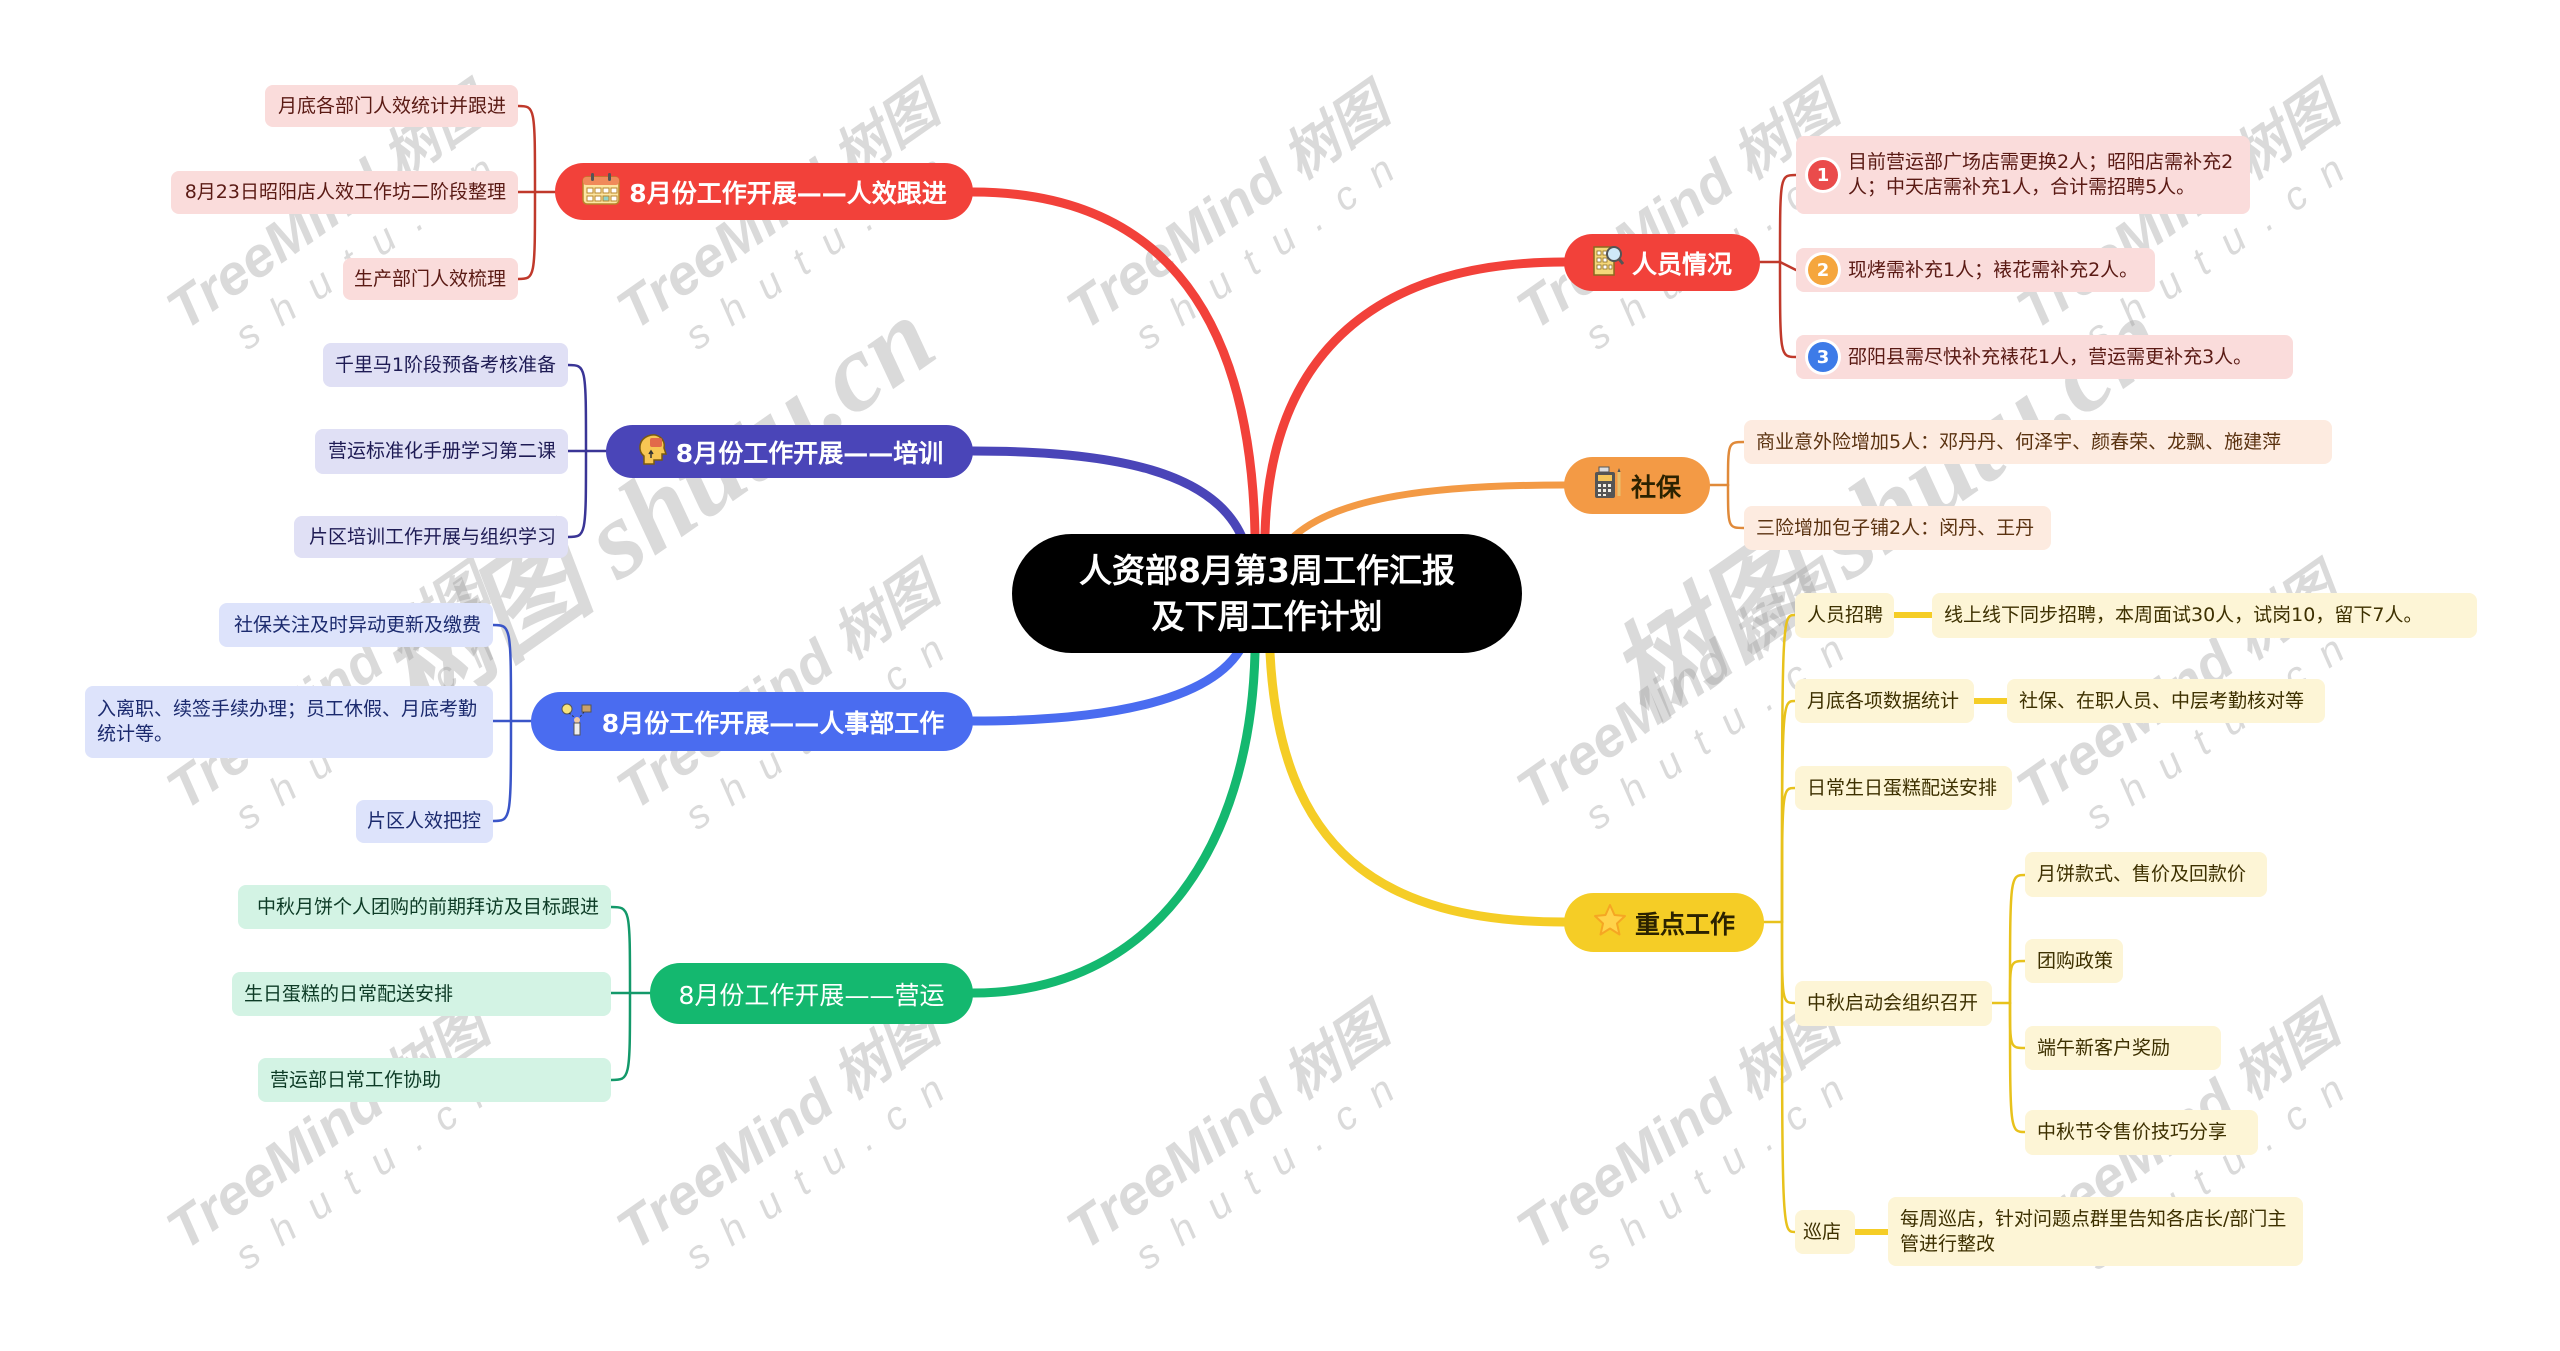 Image resolution: width=2560 pixels, height=1351 pixels. I want to click on subtopic: 2 现烤需补充1人；裱花需补充2人。, so click(1975, 270).